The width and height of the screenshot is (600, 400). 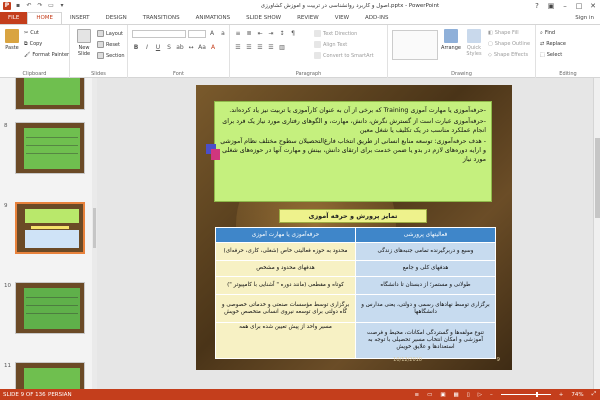 I want to click on normal-view-icon: ▣, so click(x=442, y=395).